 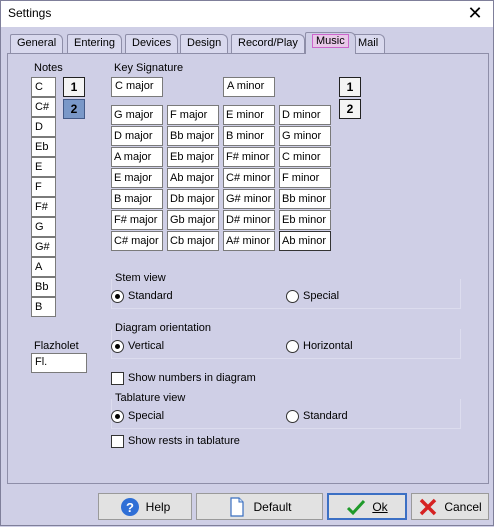 I want to click on key-signature-cell: Ab minor, so click(x=305, y=241).